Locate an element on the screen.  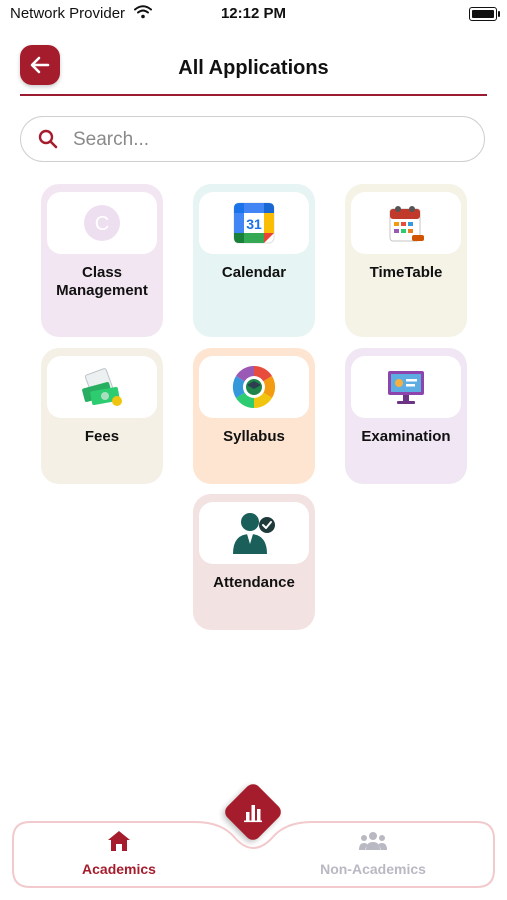
app-label: Class Management is located at coordinates (102, 281).